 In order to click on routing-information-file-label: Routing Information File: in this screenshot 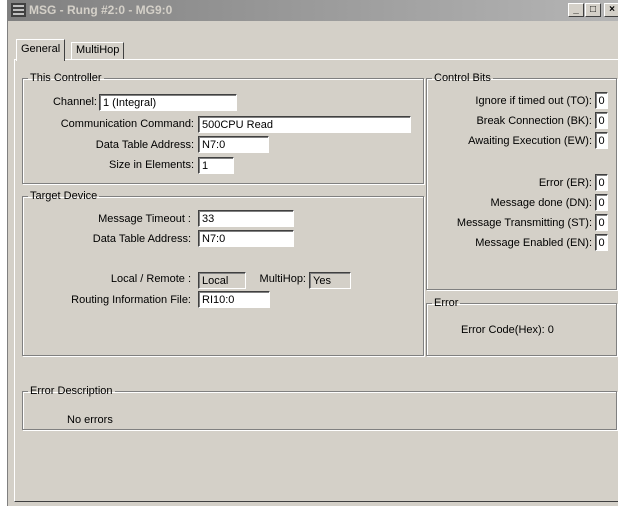, I will do `click(131, 300)`.